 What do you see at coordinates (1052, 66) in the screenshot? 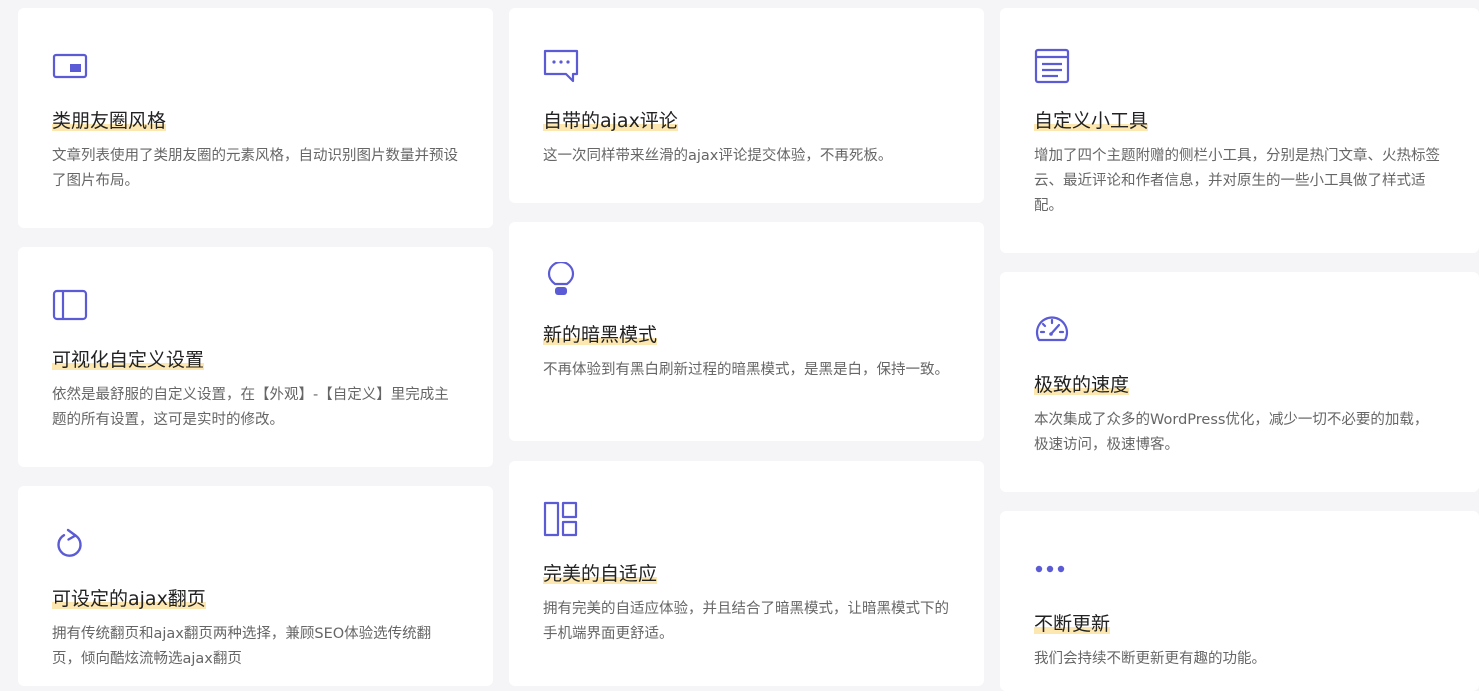
I see `document-list-icon` at bounding box center [1052, 66].